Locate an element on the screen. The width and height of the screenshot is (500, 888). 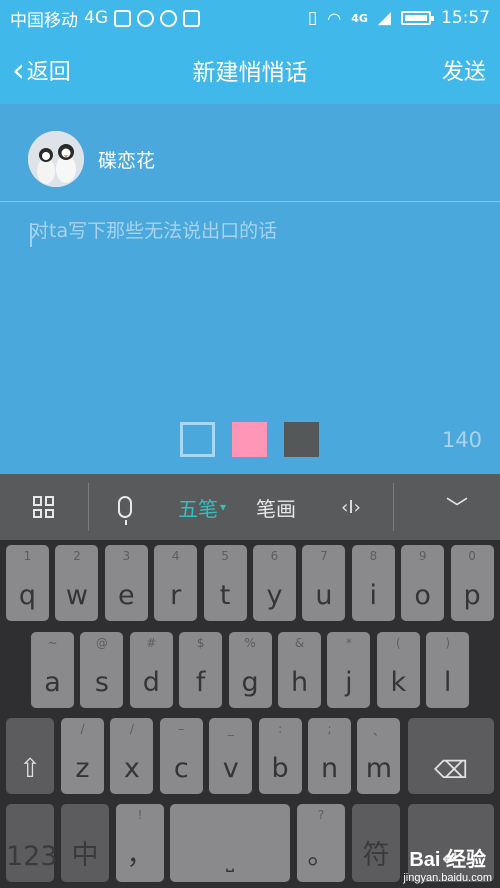
wubi-input-button: 五笔 ▾ is located at coordinates (202, 507).